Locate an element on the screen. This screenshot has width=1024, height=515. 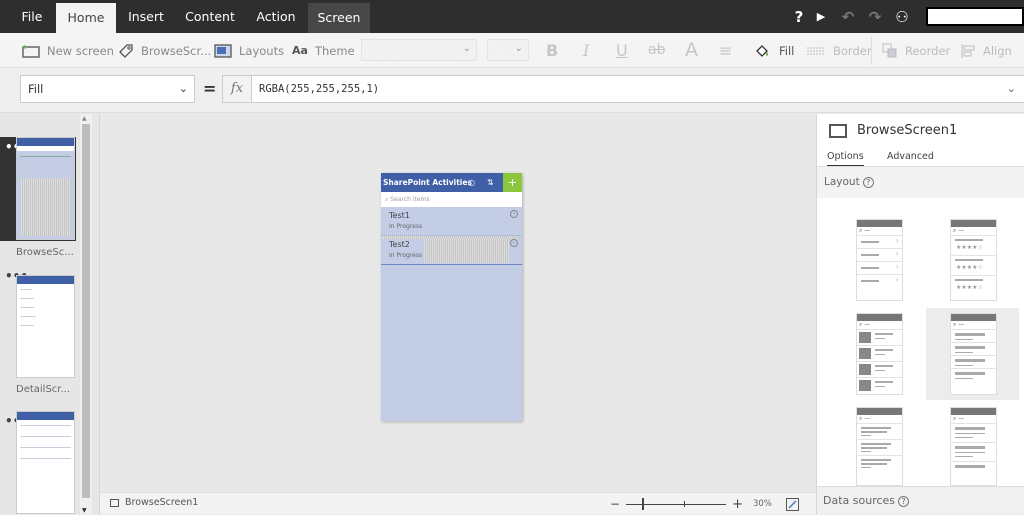
reorder-button: Reorder is located at coordinates (916, 50).